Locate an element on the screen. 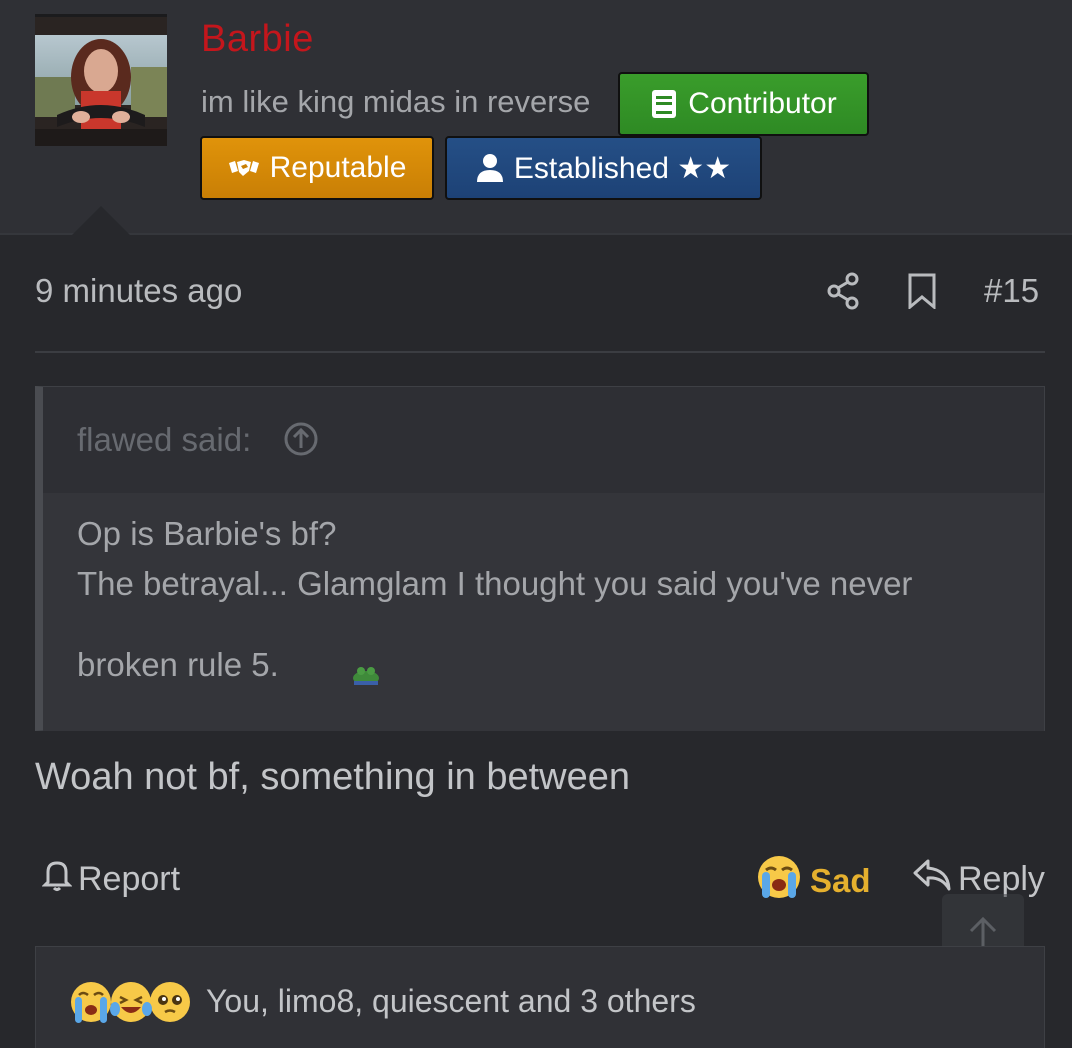  quote-line: broken rule 5. is located at coordinates (178, 664).